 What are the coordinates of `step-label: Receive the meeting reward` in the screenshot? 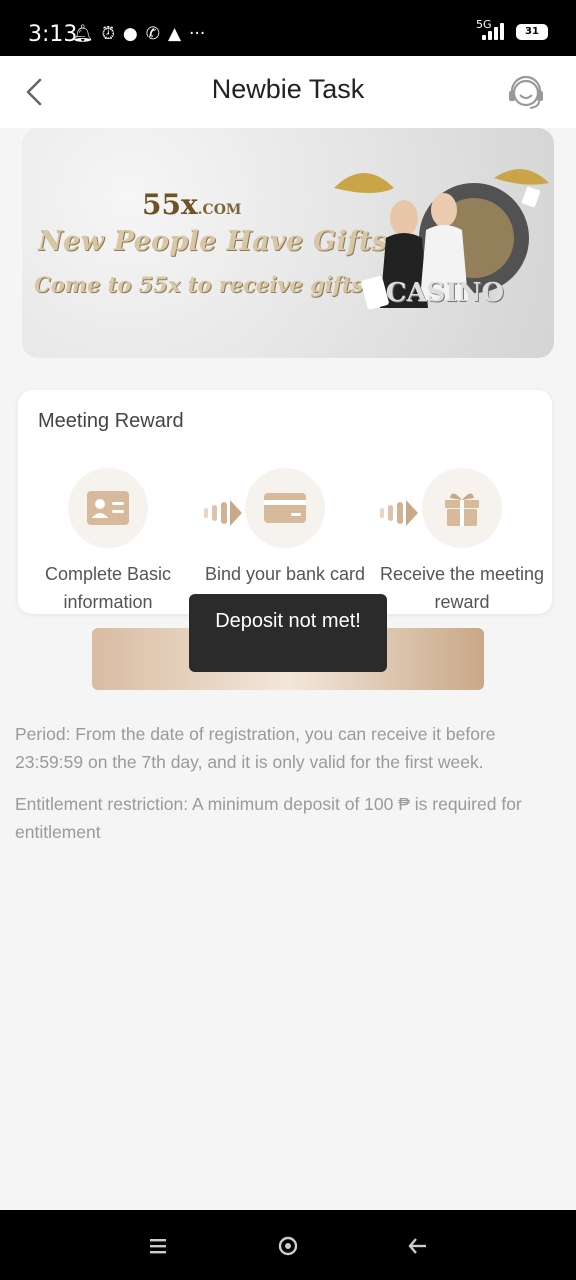 It's located at (462, 588).